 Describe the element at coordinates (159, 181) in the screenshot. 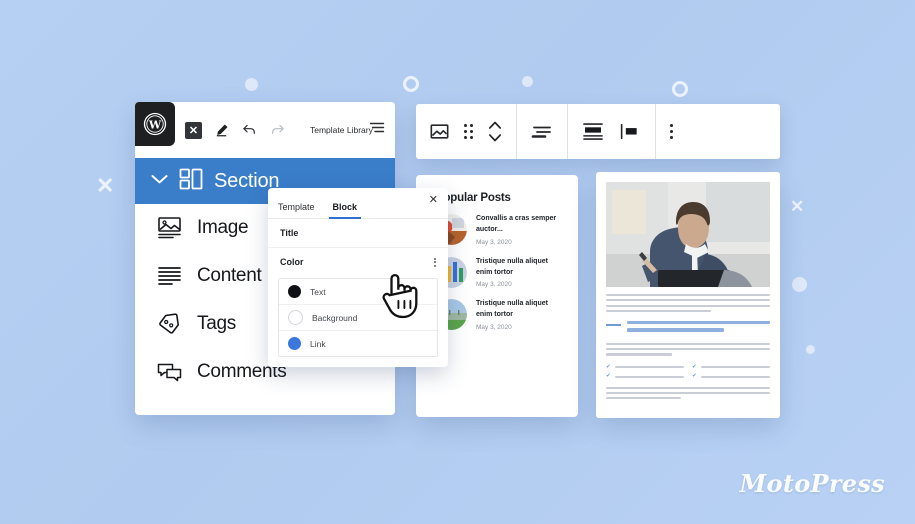

I see `chevron-down-icon` at that location.